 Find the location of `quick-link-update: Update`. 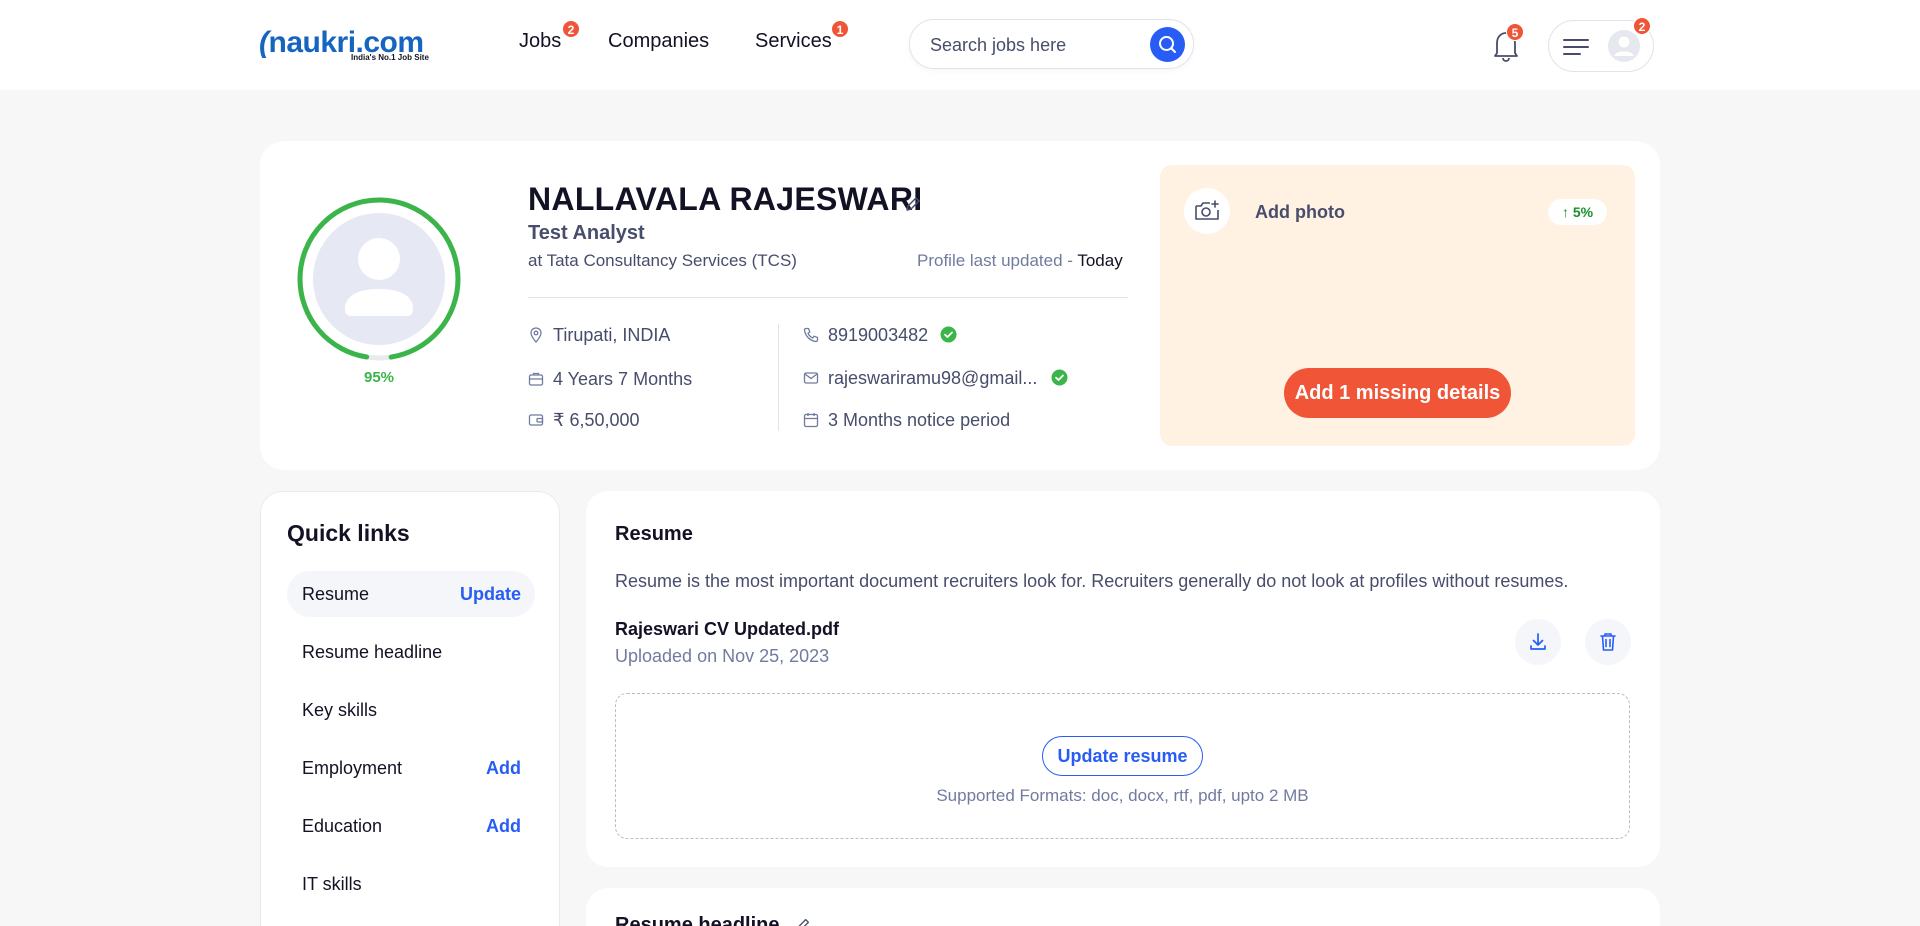

quick-link-update: Update is located at coordinates (490, 594).